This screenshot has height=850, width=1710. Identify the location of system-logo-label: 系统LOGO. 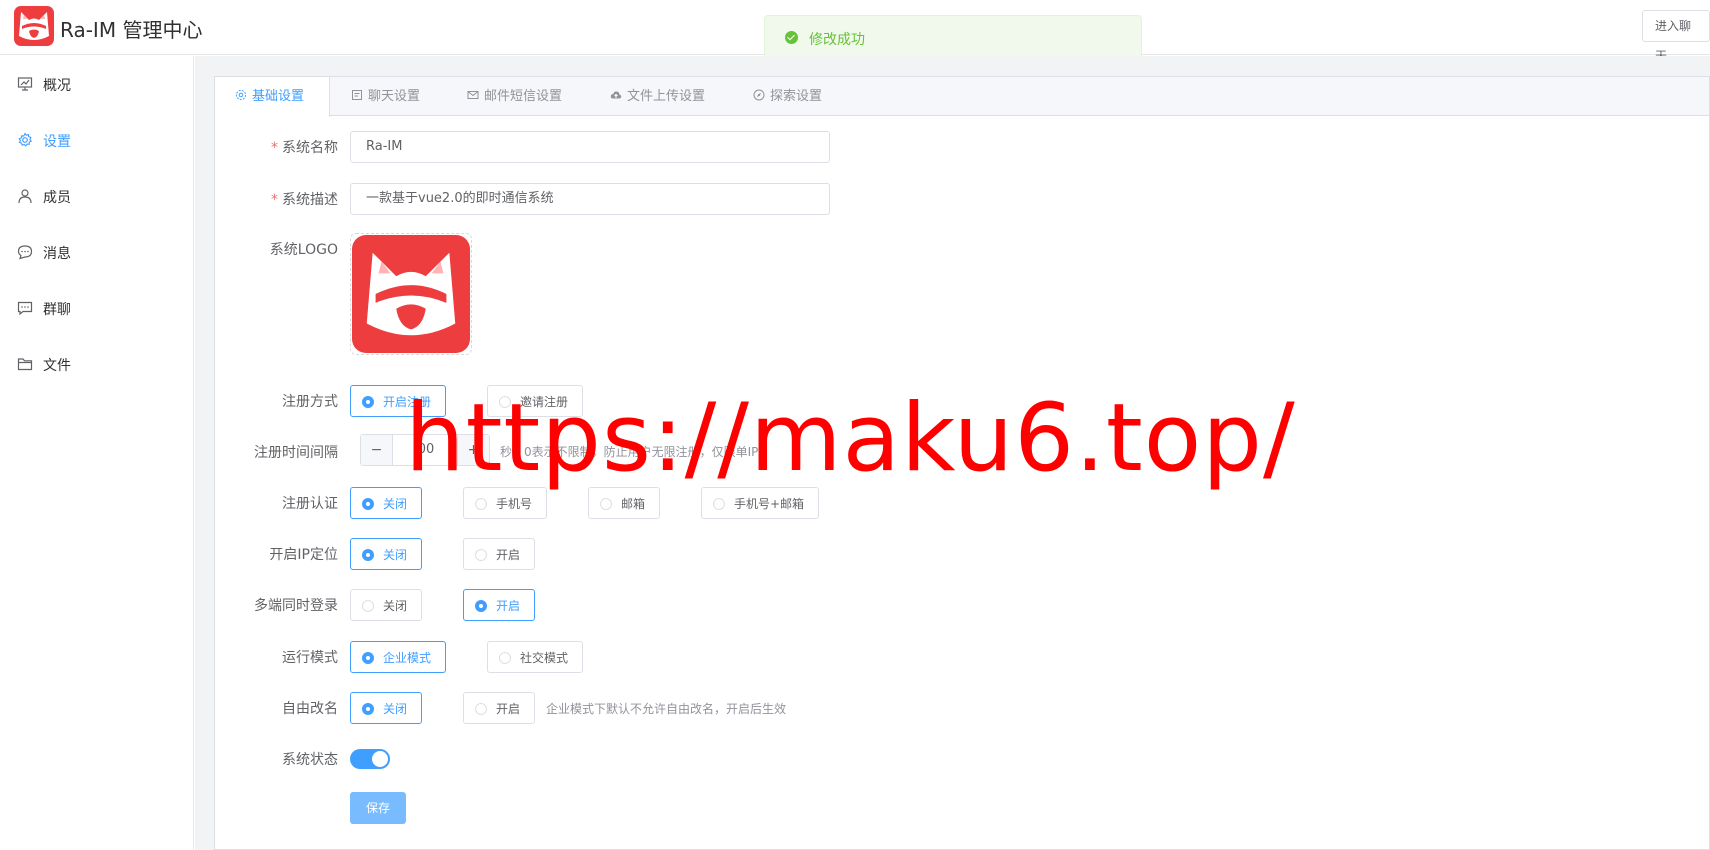
(303, 250).